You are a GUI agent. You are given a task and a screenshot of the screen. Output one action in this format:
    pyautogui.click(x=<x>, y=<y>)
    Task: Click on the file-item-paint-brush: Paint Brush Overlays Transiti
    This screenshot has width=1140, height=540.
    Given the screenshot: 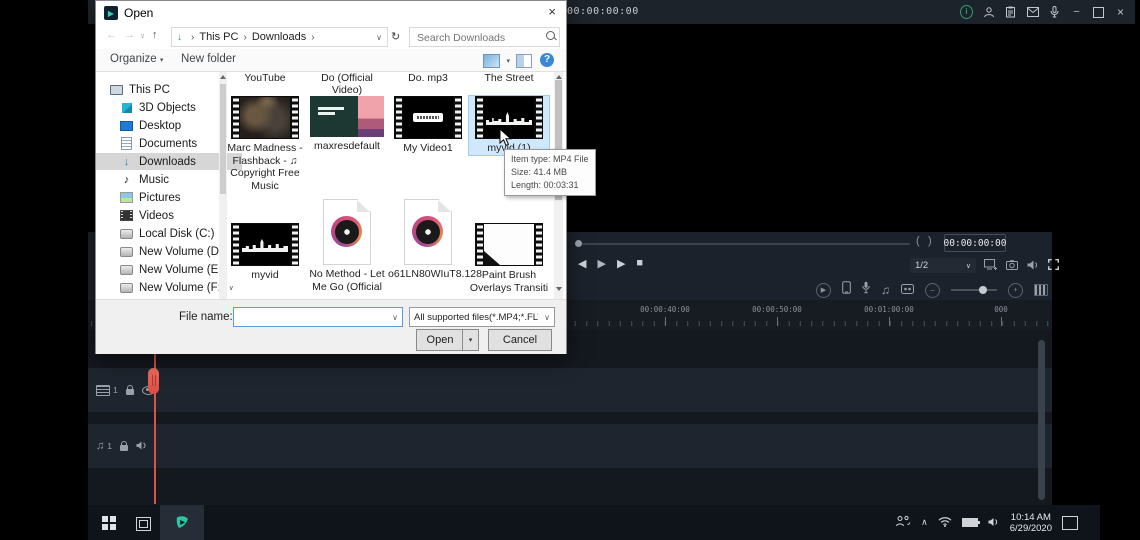 What is the action you would take?
    pyautogui.click(x=509, y=246)
    